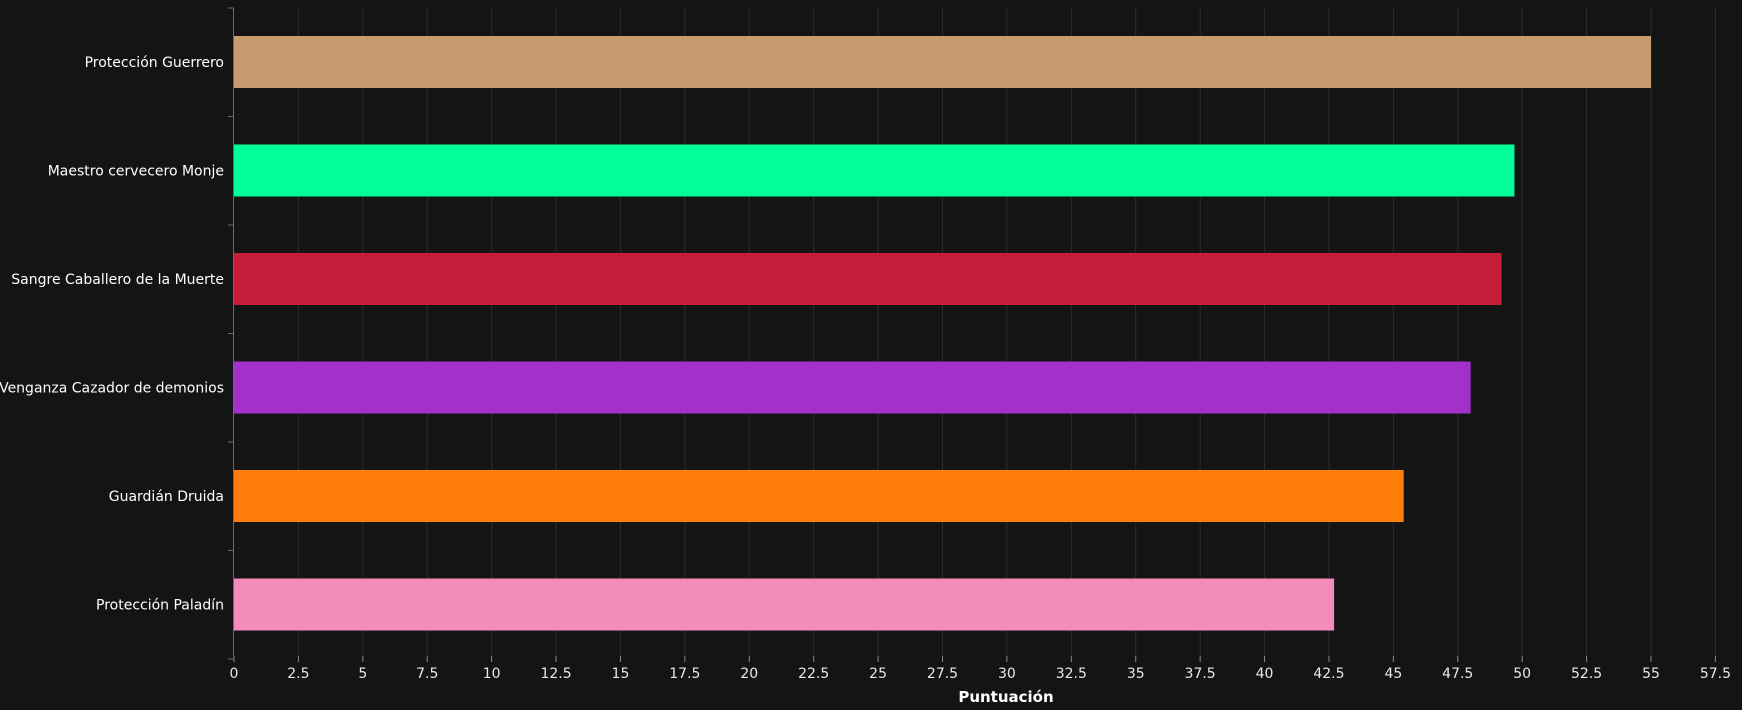  What do you see at coordinates (621, 674) in the screenshot?
I see `x-tick-label: 15` at bounding box center [621, 674].